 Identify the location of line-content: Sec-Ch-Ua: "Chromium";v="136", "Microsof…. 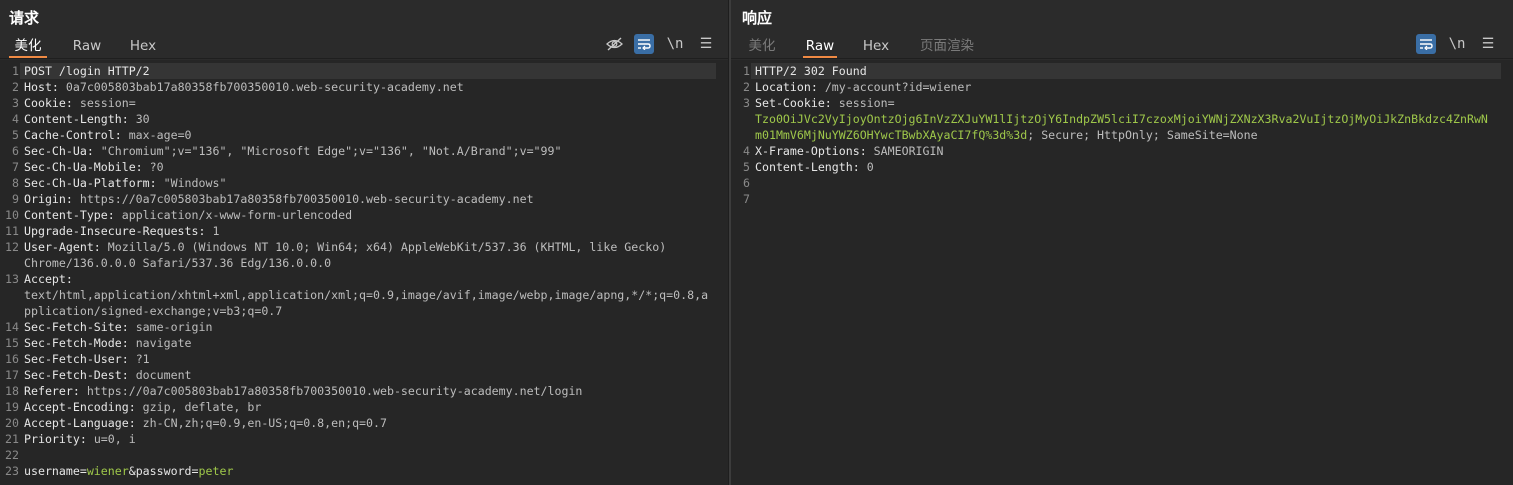
(293, 151).